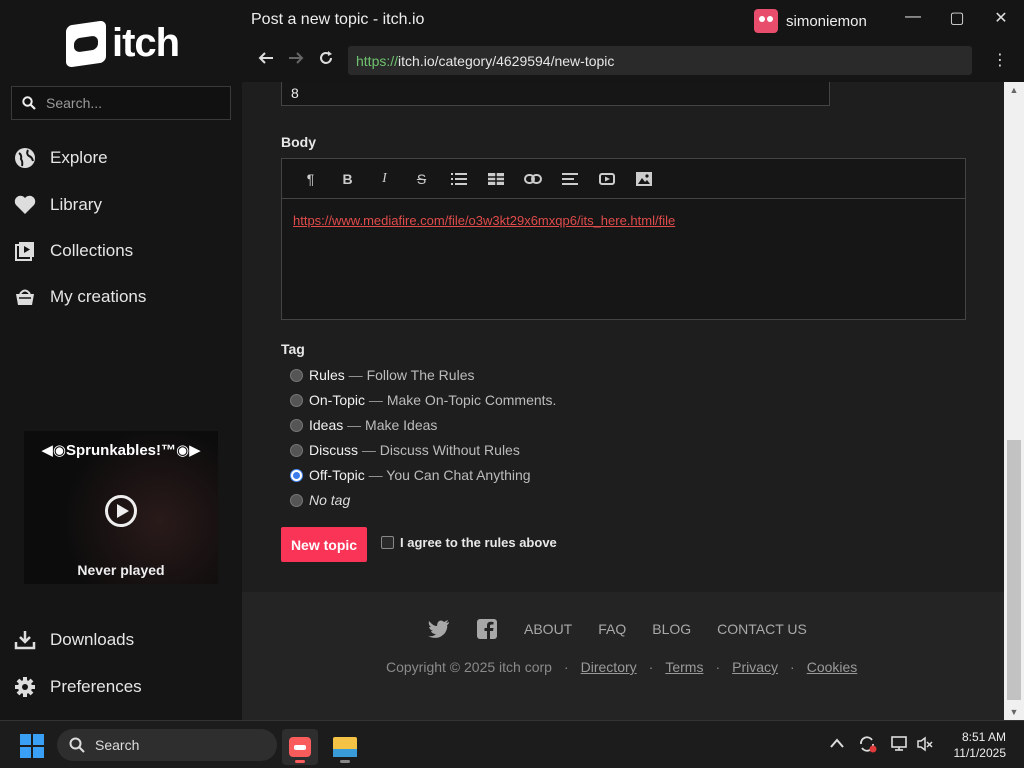 The image size is (1024, 768). Describe the element at coordinates (320, 500) in the screenshot. I see `tag-option-no-tag: No tag` at that location.